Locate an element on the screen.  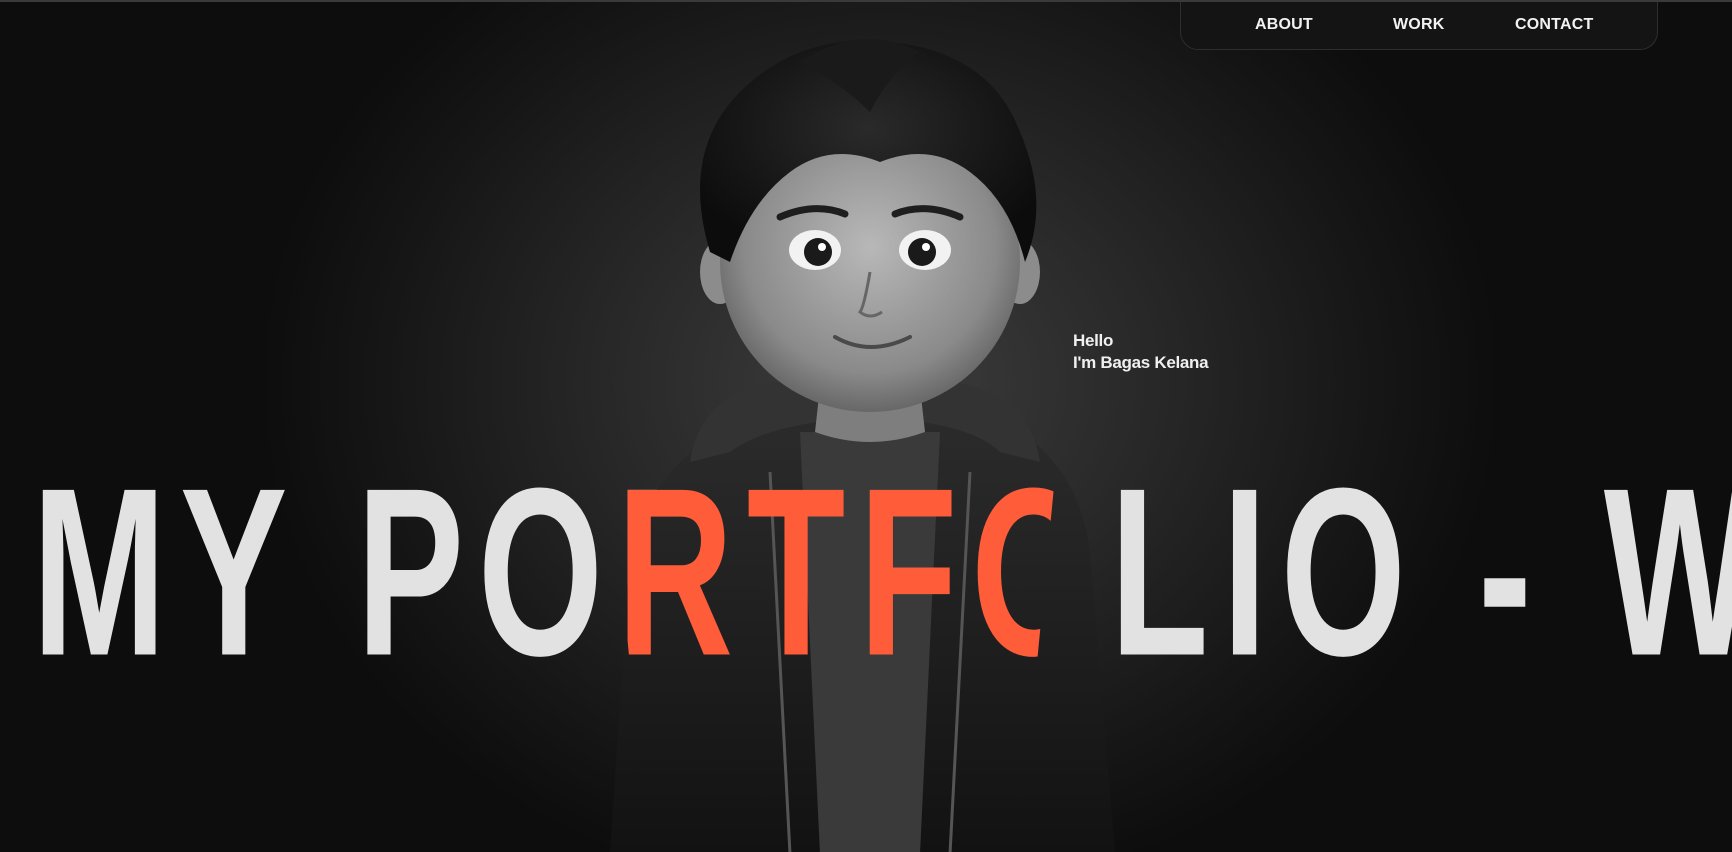
greeting-name: I'm Bagas Kelana is located at coordinates (1141, 362).